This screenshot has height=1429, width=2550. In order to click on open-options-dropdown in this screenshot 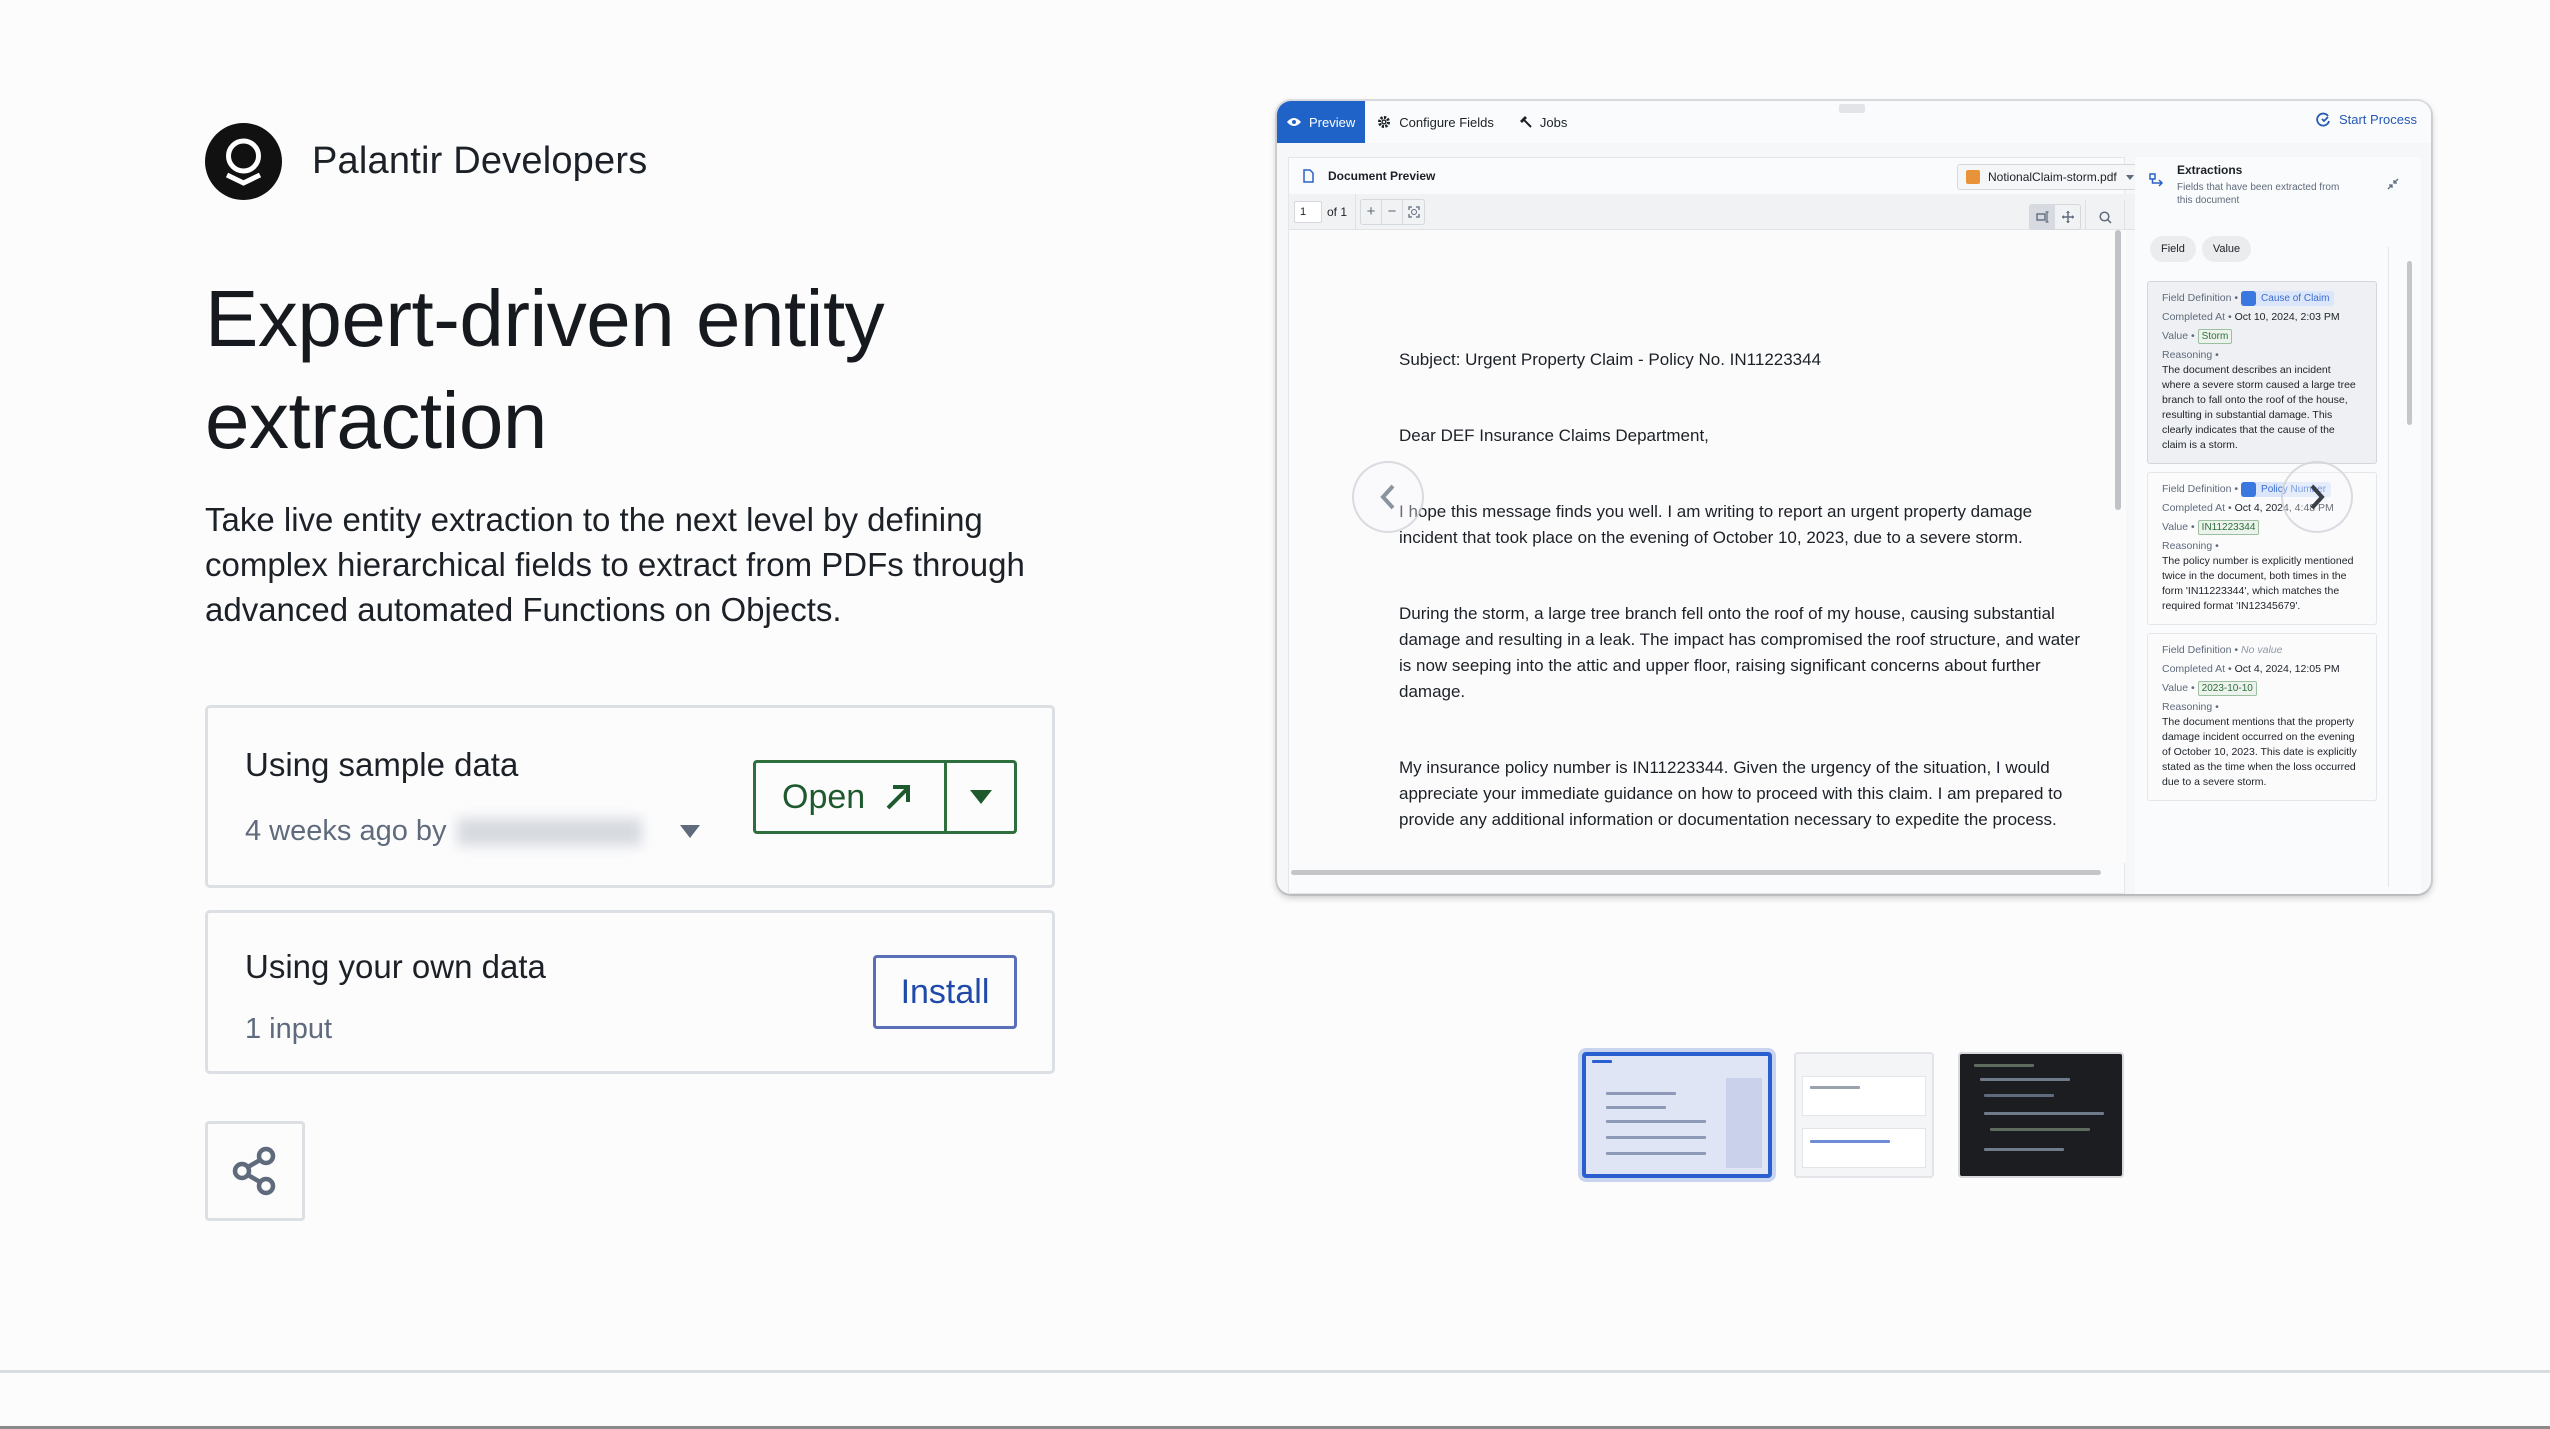, I will do `click(979, 797)`.